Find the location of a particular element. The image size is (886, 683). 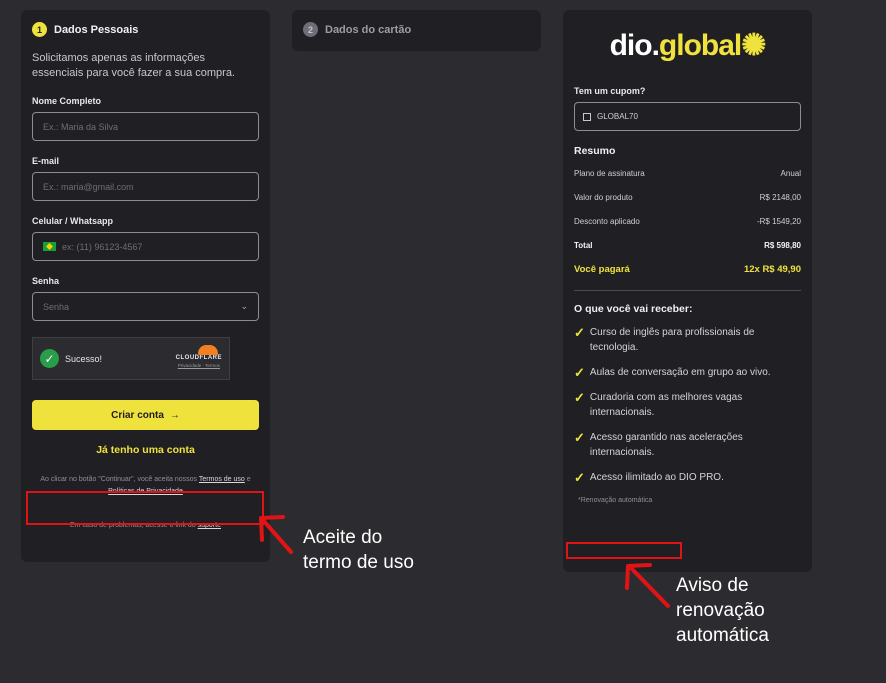

annotation-line: renovação is located at coordinates (720, 610).